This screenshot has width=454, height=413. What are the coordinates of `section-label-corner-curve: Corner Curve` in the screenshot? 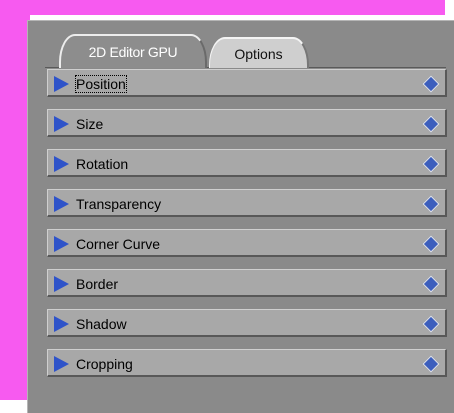 It's located at (118, 244).